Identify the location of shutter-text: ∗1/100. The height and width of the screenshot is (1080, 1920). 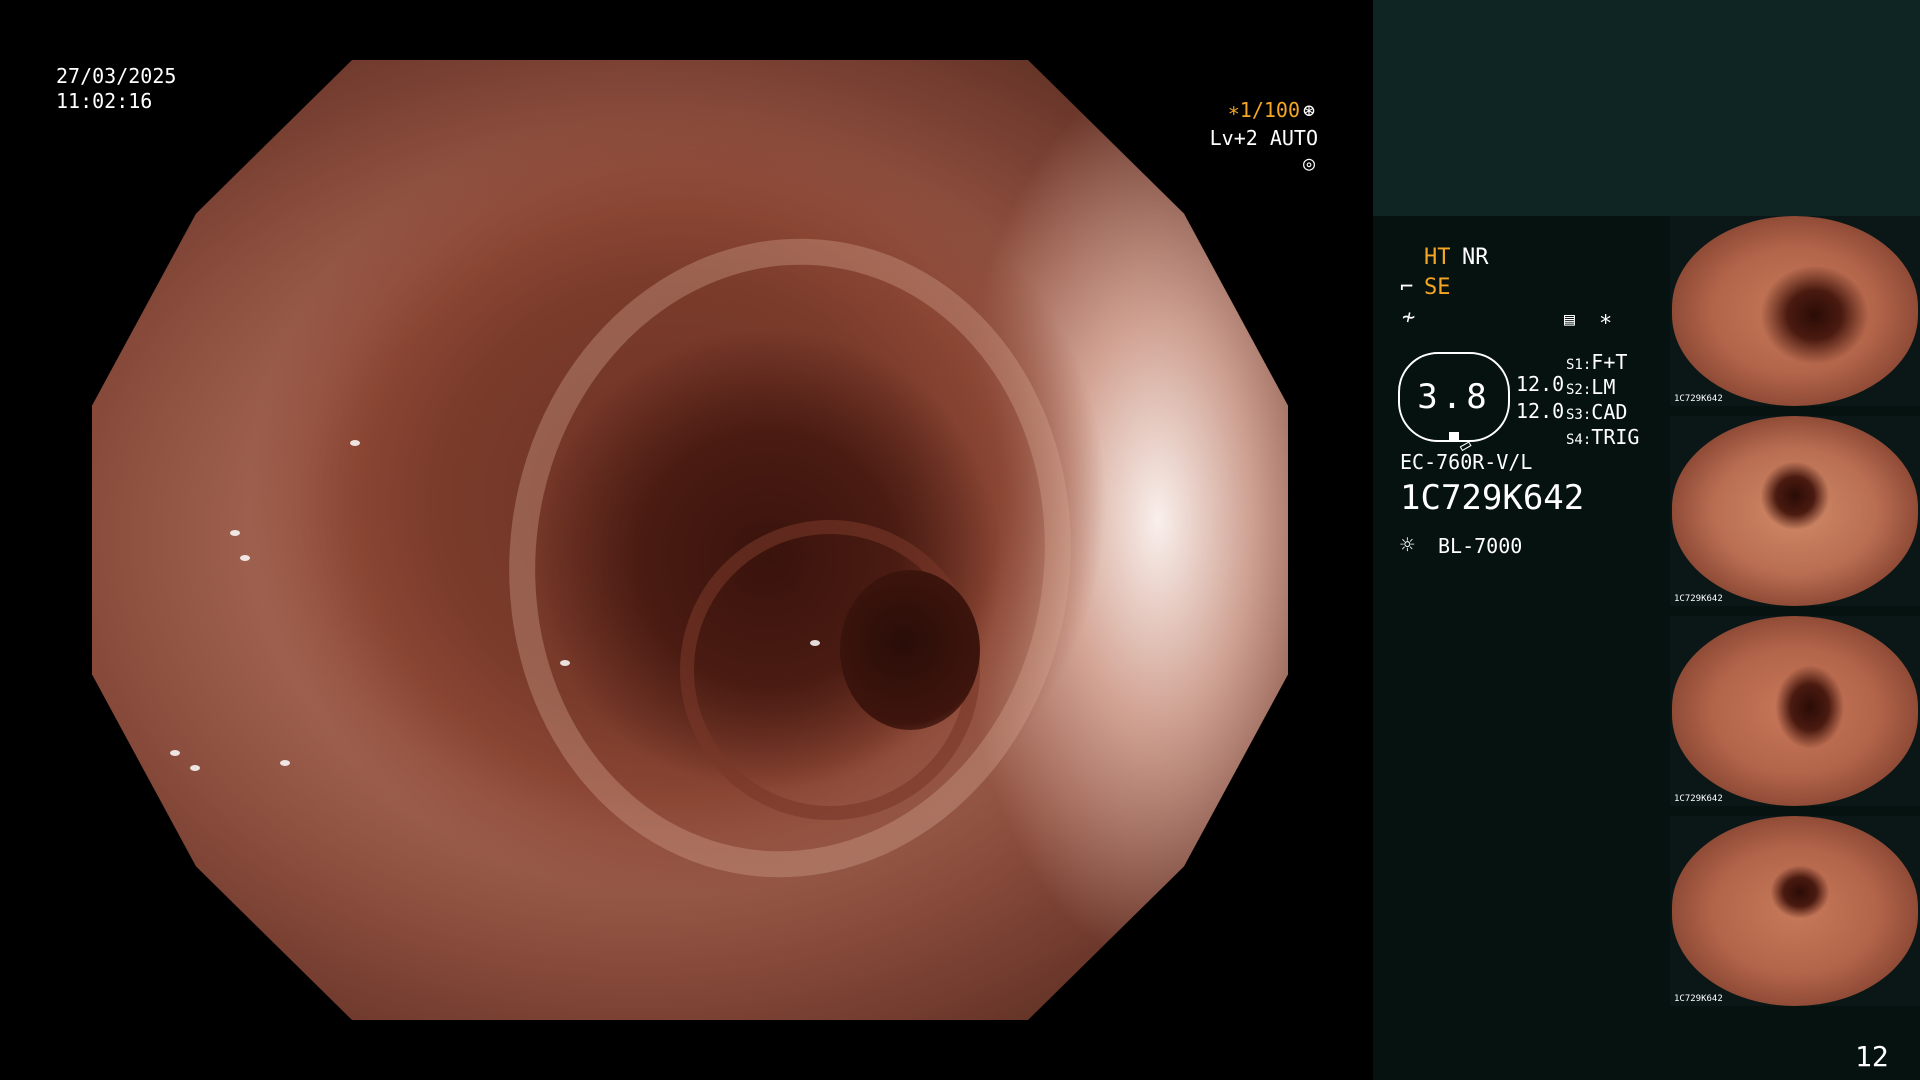
(1263, 110).